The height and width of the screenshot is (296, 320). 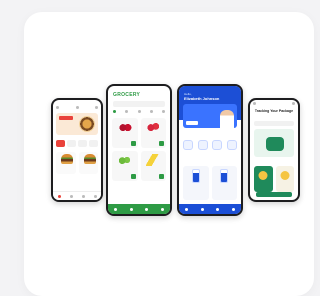 I want to click on delivery-illustration, so click(x=274, y=143).